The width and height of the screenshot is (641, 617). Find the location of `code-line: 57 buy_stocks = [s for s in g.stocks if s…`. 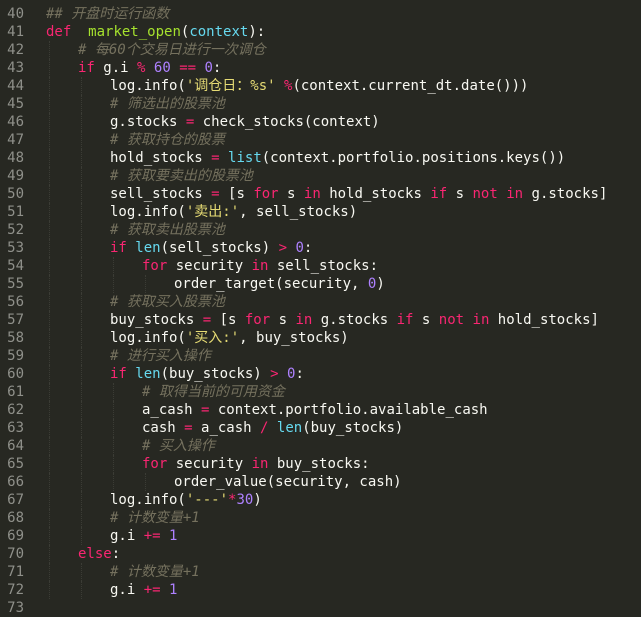

code-line: 57 buy_stocks = [s for s in g.stocks if s… is located at coordinates (320, 320).